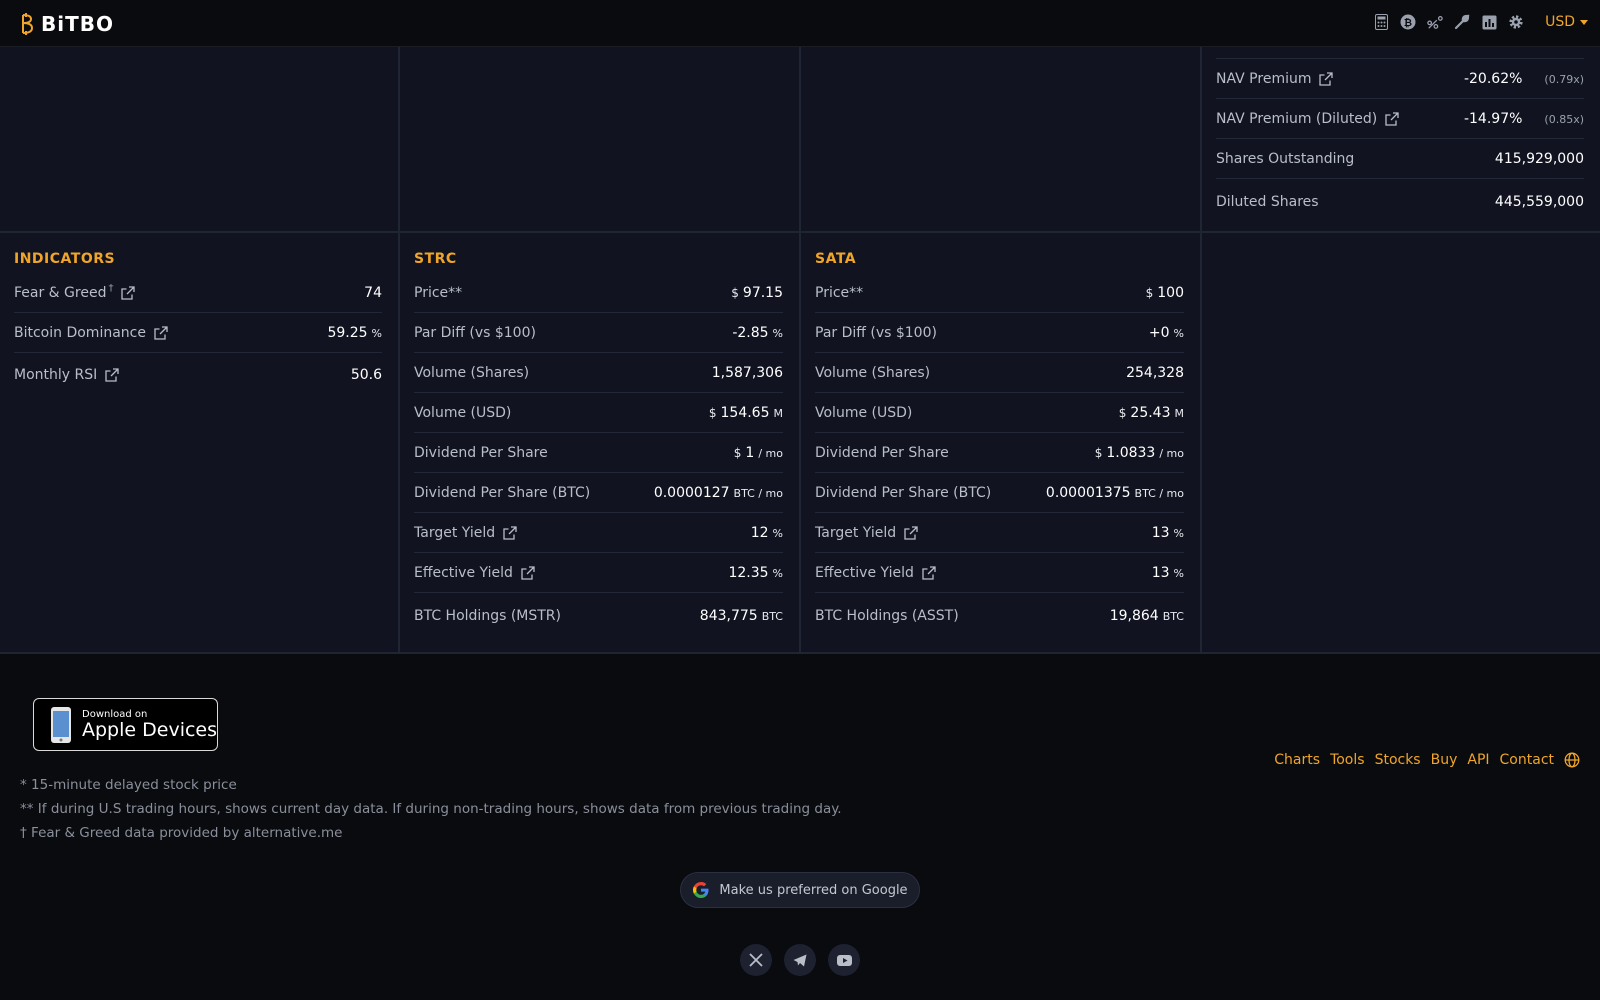 The width and height of the screenshot is (1600, 1000). I want to click on telegram-icon, so click(800, 960).